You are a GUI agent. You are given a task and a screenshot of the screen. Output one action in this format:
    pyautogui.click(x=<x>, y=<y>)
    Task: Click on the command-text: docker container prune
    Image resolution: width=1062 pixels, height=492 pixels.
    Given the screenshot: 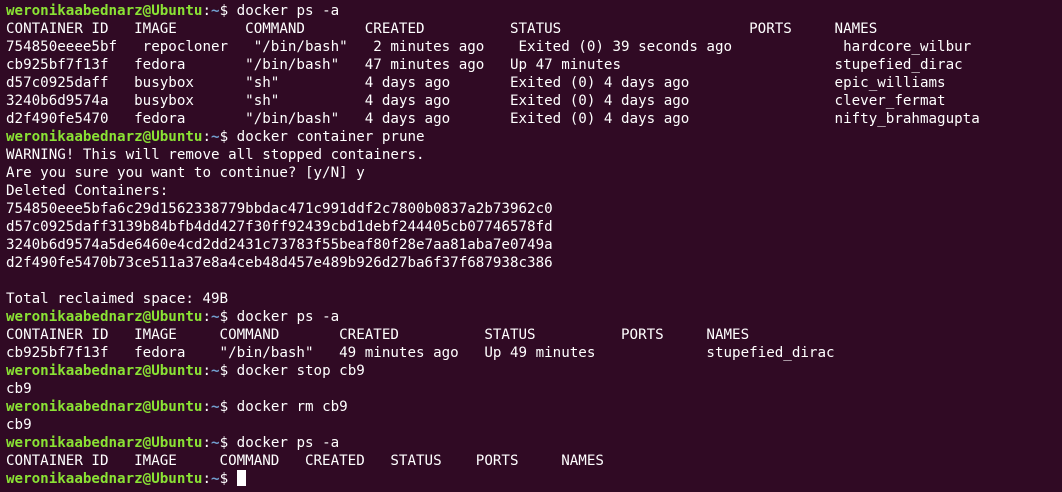 What is the action you would take?
    pyautogui.click(x=330, y=137)
    